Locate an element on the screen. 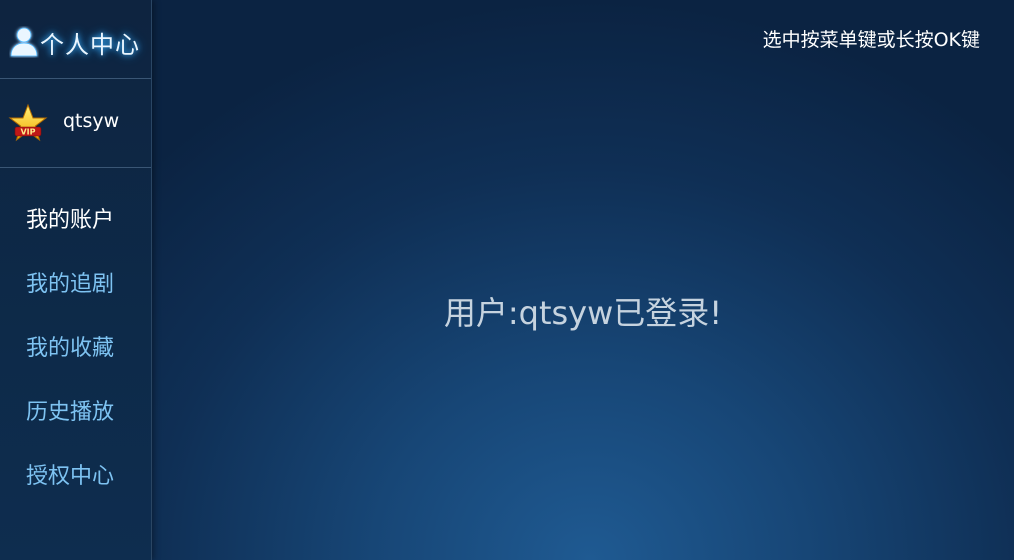 This screenshot has width=1014, height=560. page-title: 个人中心 is located at coordinates (90, 45).